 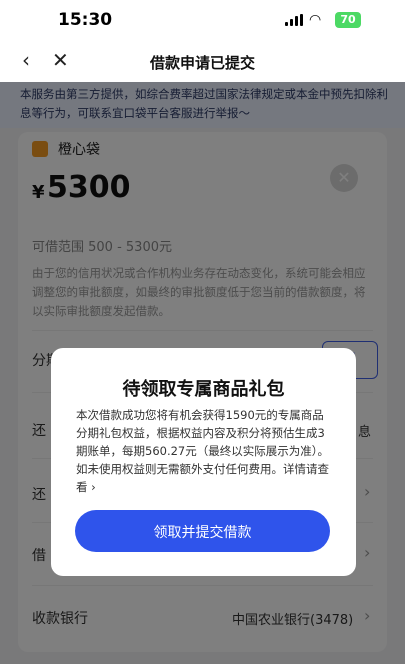 What do you see at coordinates (294, 20) in the screenshot?
I see `signal-icon` at bounding box center [294, 20].